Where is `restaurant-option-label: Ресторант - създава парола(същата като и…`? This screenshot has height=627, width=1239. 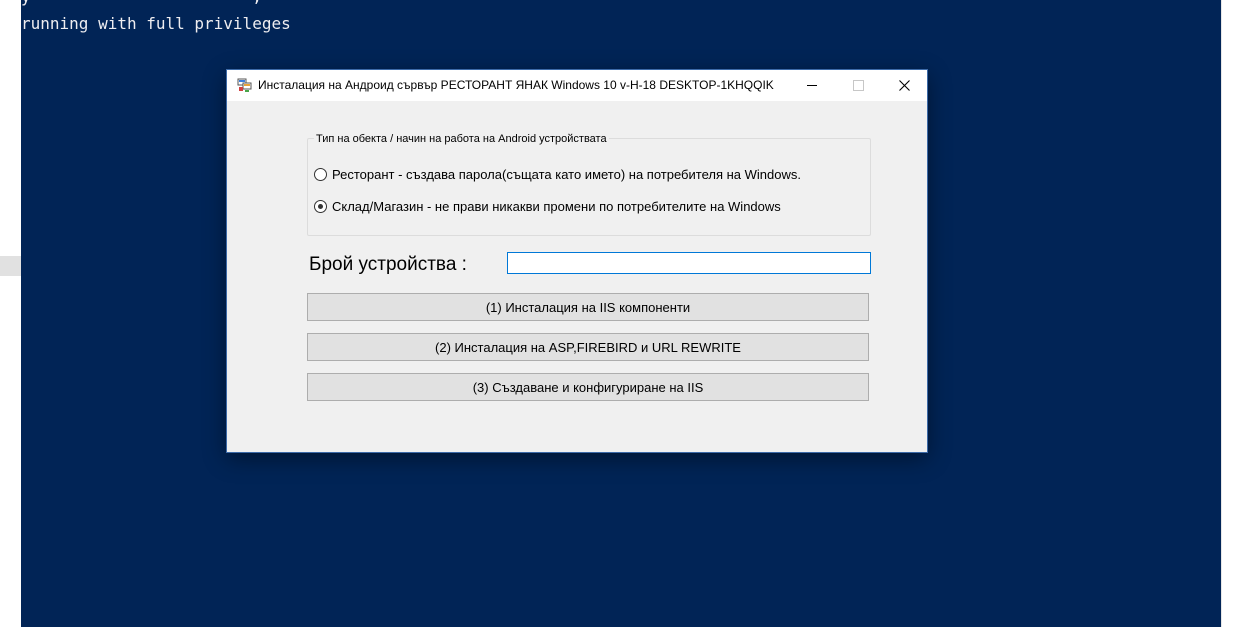
restaurant-option-label: Ресторант - създава парола(същата като и… is located at coordinates (566, 174).